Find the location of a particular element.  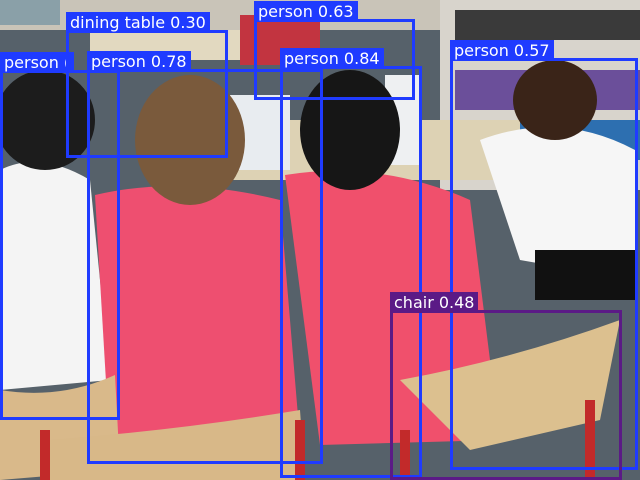

detection-label: dining table 0.30 is located at coordinates (138, 22).